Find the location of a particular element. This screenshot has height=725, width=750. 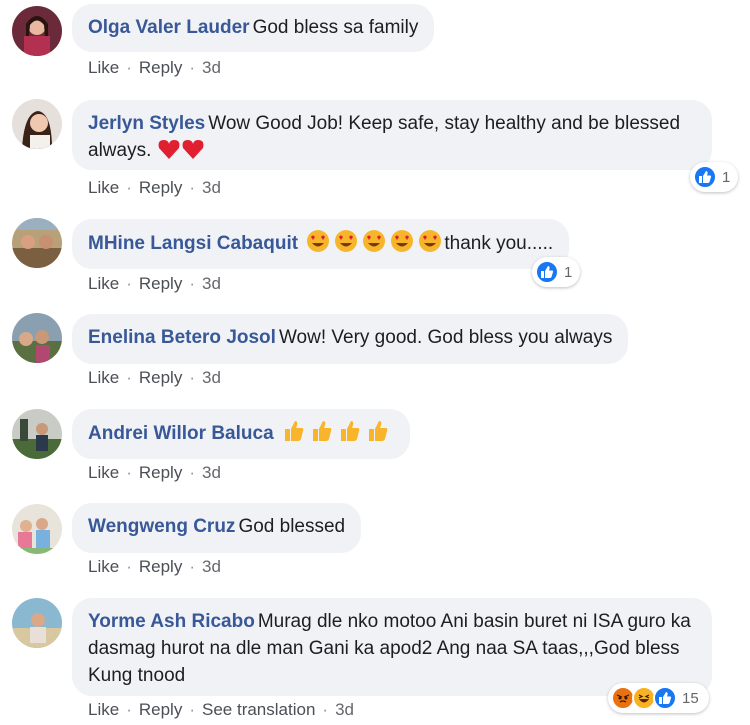

reaction-summary: 15 is located at coordinates (658, 698).